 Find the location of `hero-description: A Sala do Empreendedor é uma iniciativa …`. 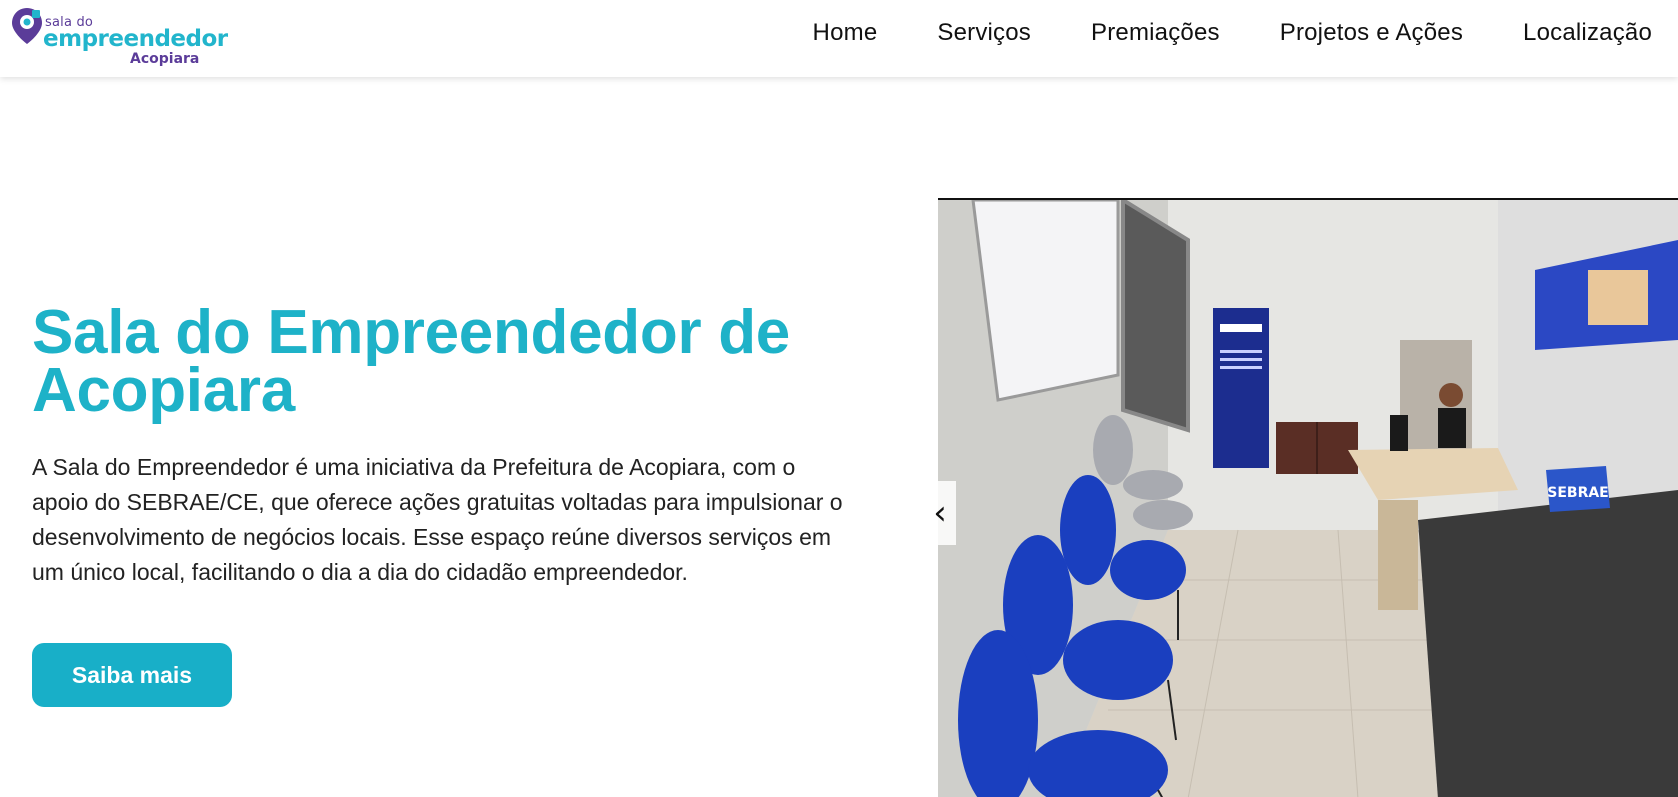

hero-description: A Sala do Empreendedor é uma iniciativa … is located at coordinates (437, 519).